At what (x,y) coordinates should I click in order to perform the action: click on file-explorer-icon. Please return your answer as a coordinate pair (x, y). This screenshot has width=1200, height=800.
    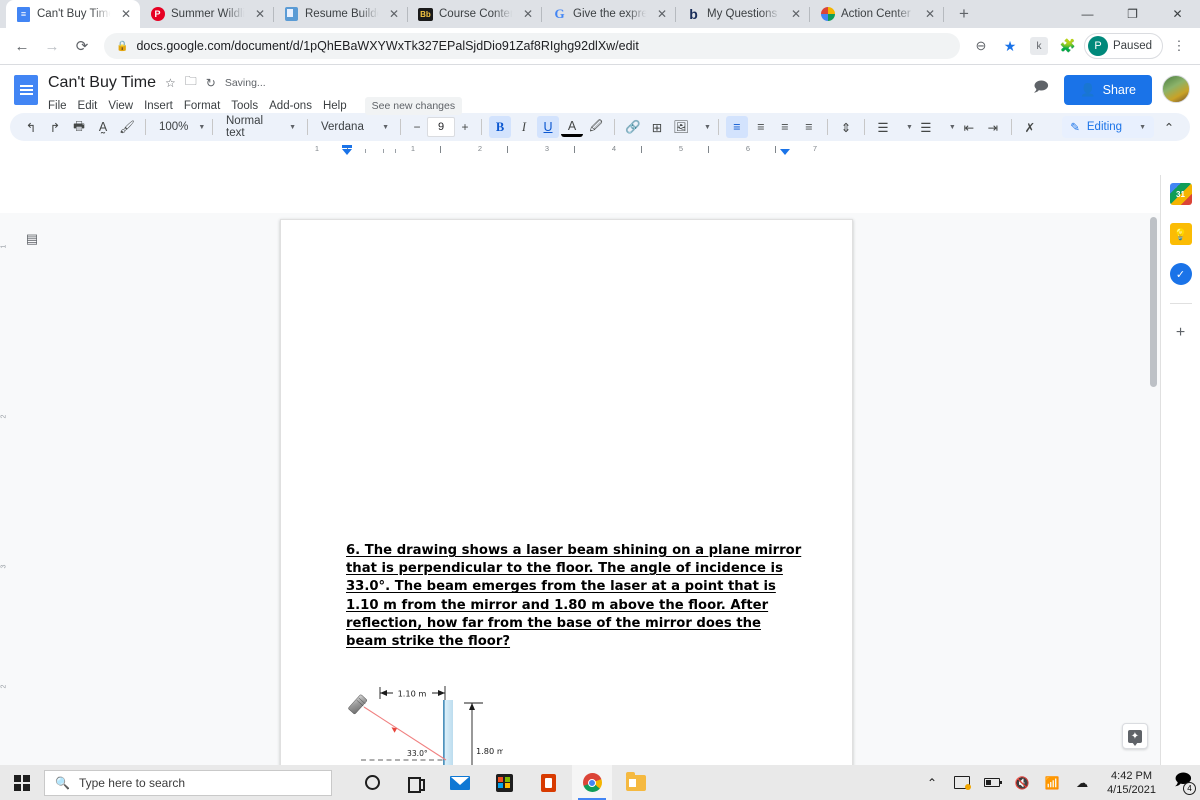
    Looking at the image, I should click on (636, 782).